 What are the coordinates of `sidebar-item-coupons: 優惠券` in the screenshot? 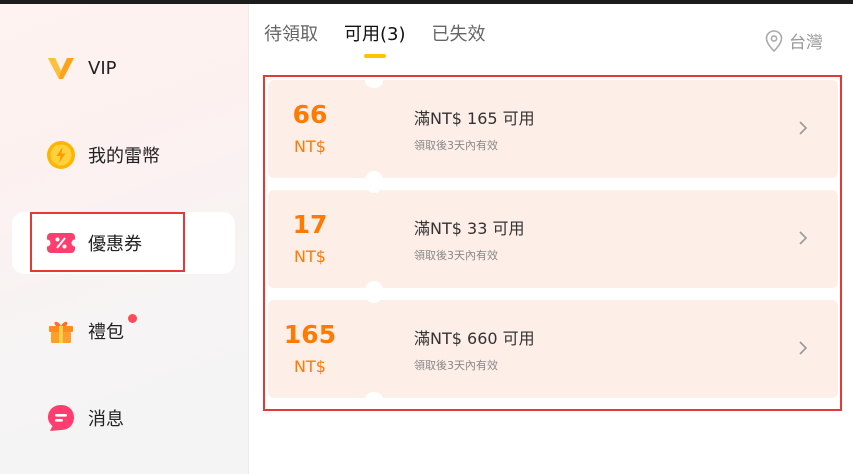 It's located at (123, 243).